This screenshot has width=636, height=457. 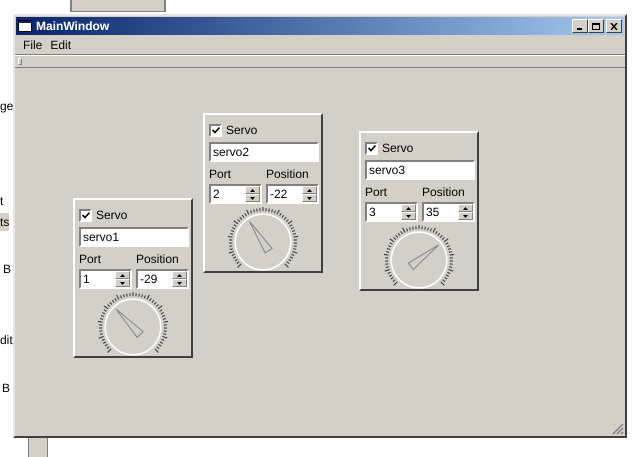 I want to click on close-icon, so click(x=614, y=26).